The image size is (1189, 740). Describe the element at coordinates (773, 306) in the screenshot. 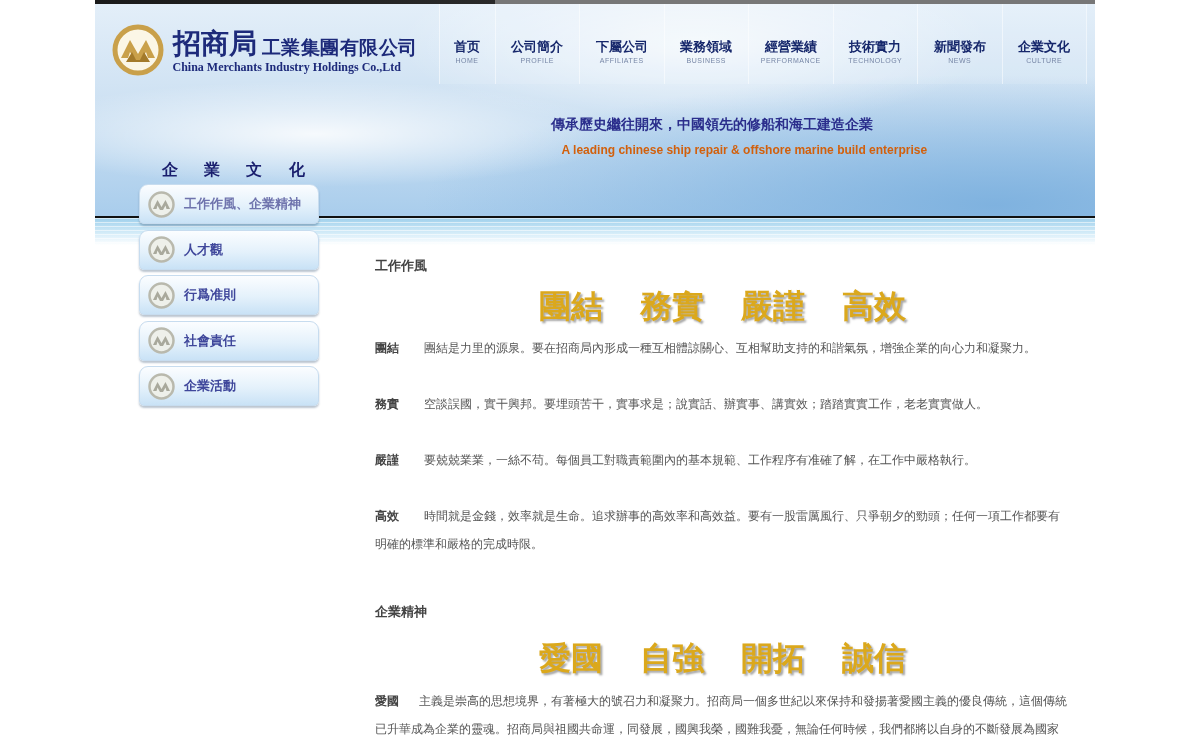

I see `motto-word: 嚴謹` at that location.